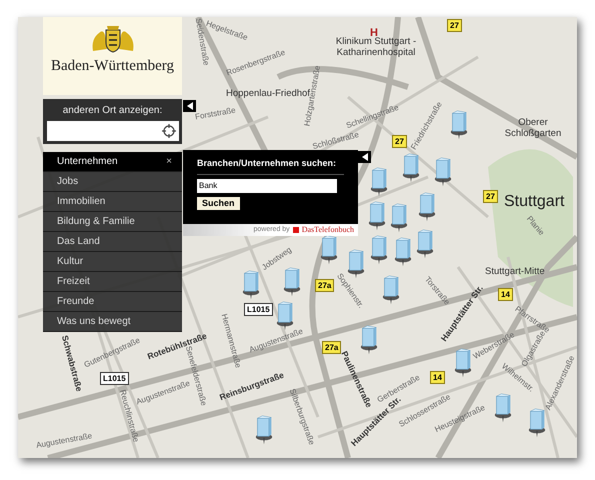 The width and height of the screenshot is (595, 480). What do you see at coordinates (112, 322) in the screenshot?
I see `menu-item: Was uns bewegt` at bounding box center [112, 322].